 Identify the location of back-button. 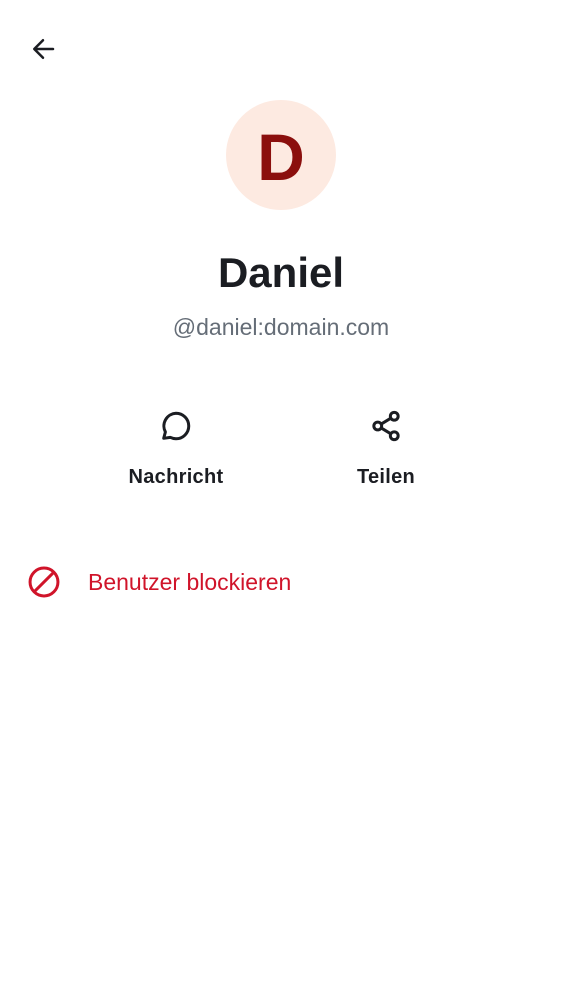
(43, 51).